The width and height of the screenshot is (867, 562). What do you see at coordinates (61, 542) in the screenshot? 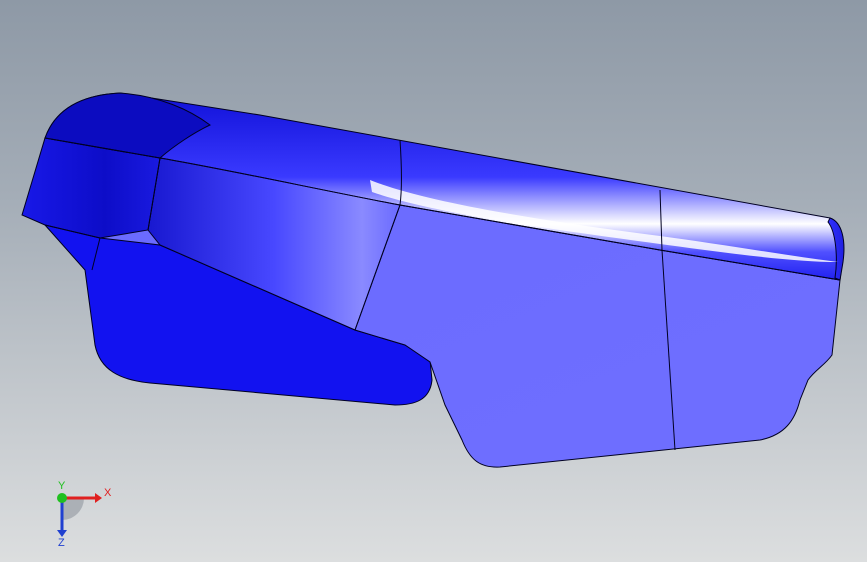
I see `z-axis-label: Z` at bounding box center [61, 542].